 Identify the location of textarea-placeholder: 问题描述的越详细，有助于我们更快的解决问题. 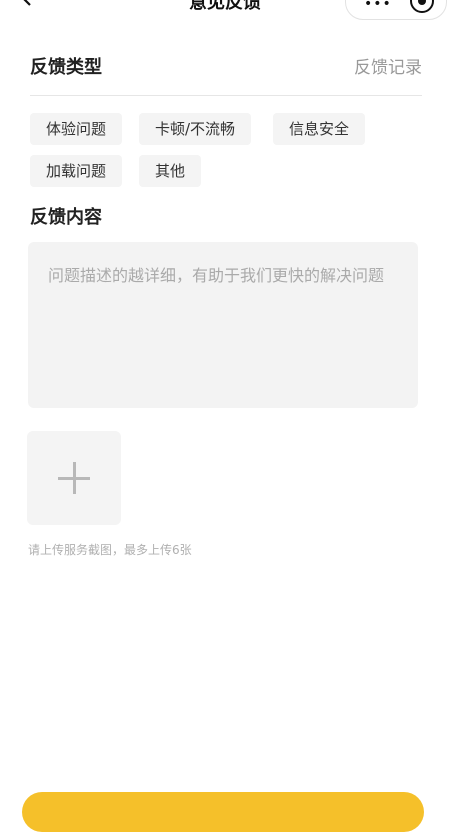
(216, 275).